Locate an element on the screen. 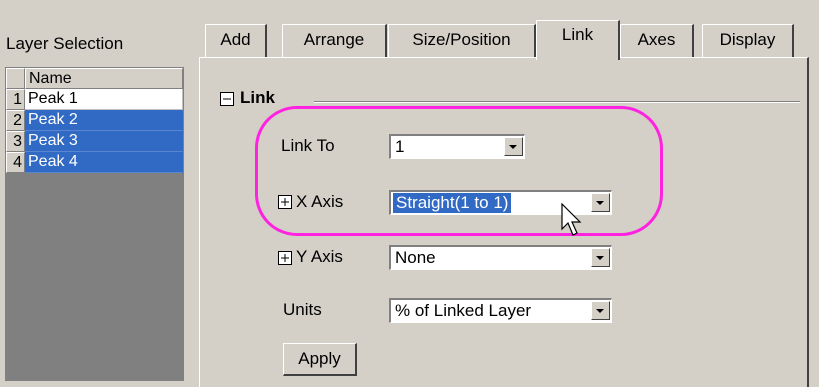 The width and height of the screenshot is (819, 387). collapse-icon is located at coordinates (227, 99).